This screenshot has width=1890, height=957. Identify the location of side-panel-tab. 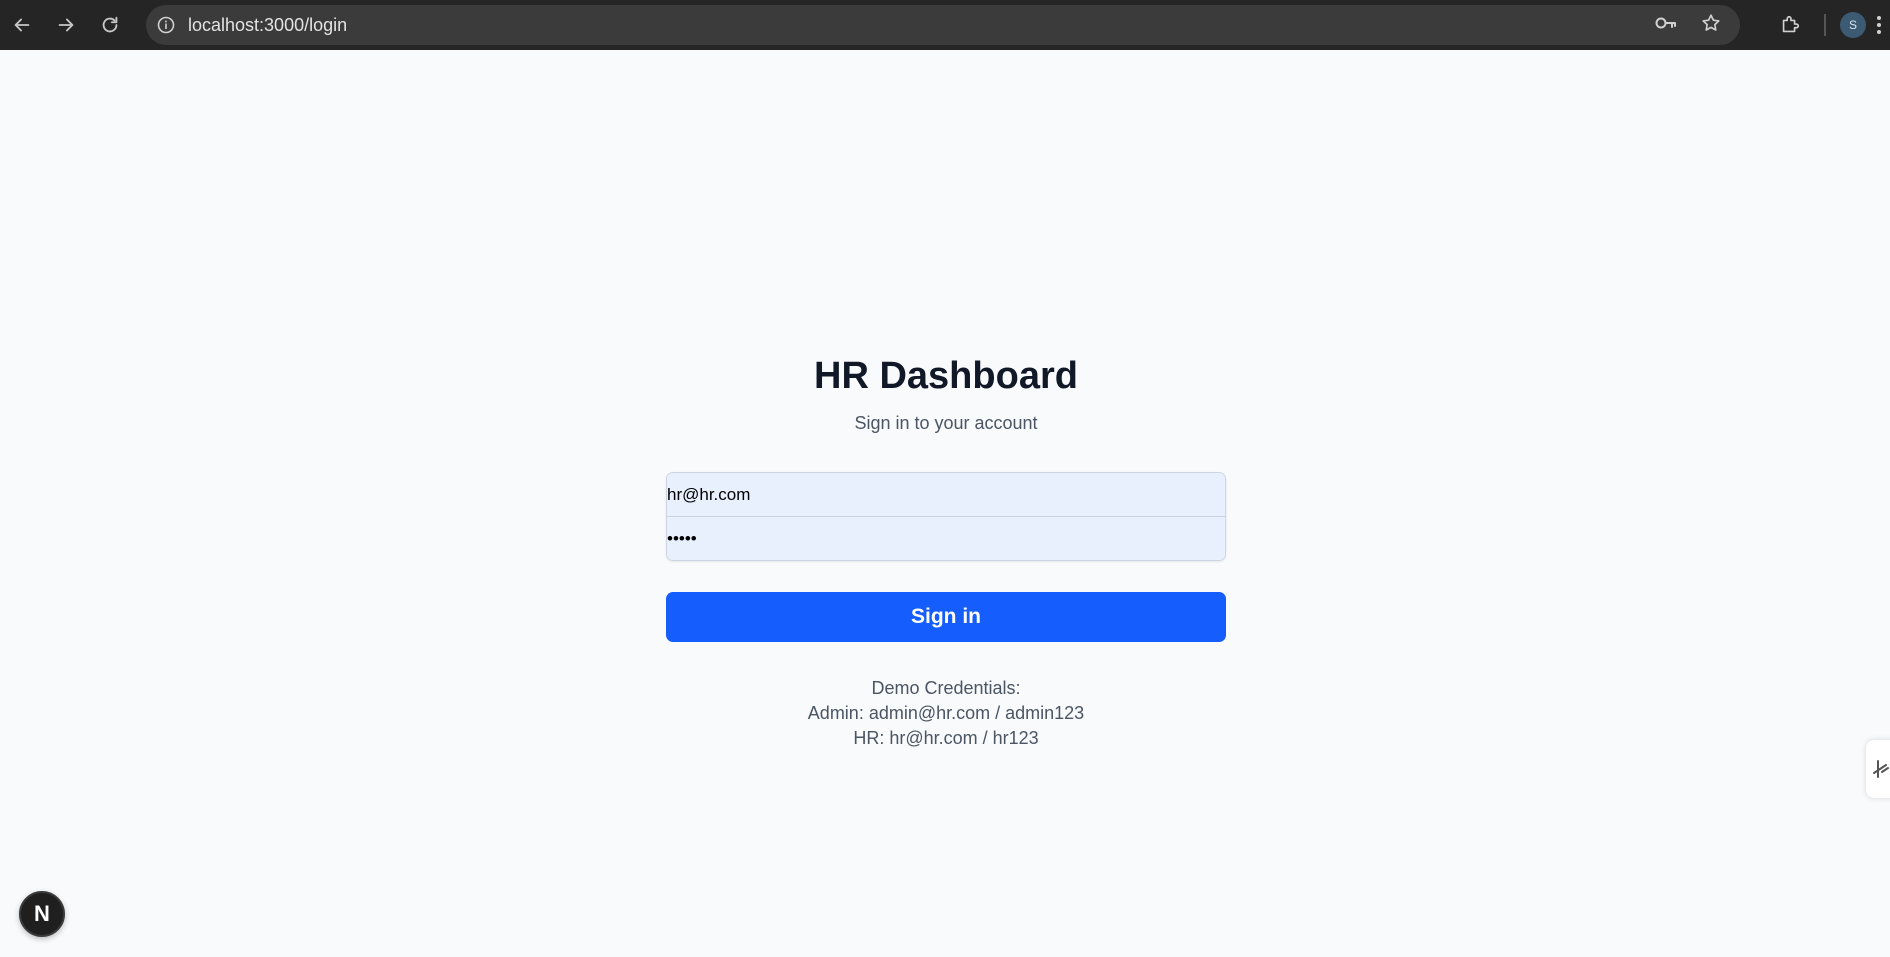
(1878, 769).